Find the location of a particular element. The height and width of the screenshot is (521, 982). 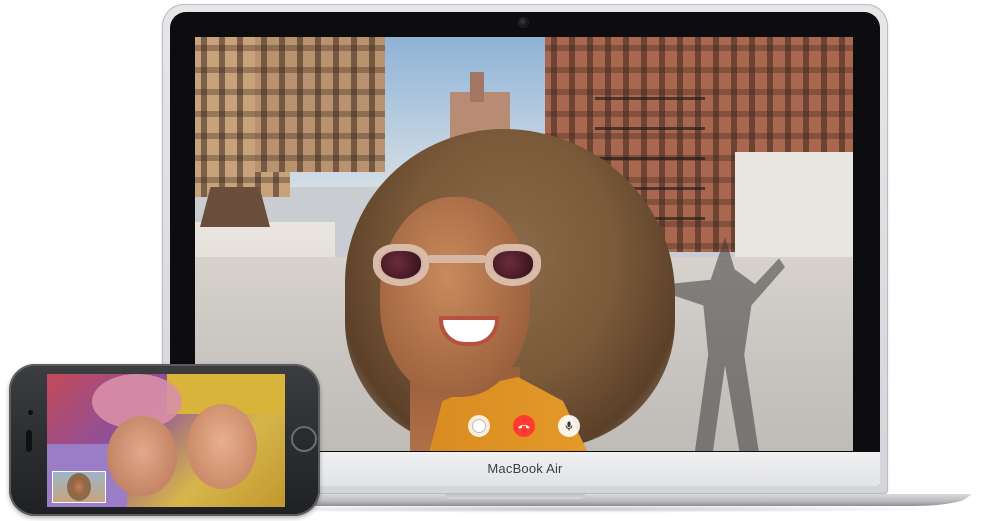

end-call-button is located at coordinates (524, 426).